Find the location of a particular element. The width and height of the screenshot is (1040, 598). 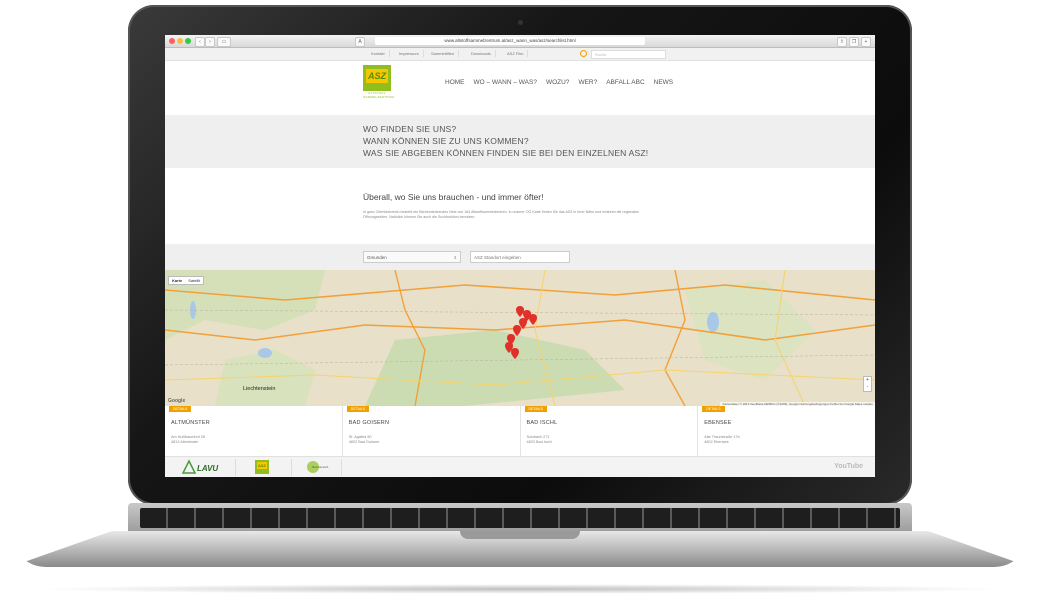

topbar-link-kontakt: Kontakt is located at coordinates (378, 53).